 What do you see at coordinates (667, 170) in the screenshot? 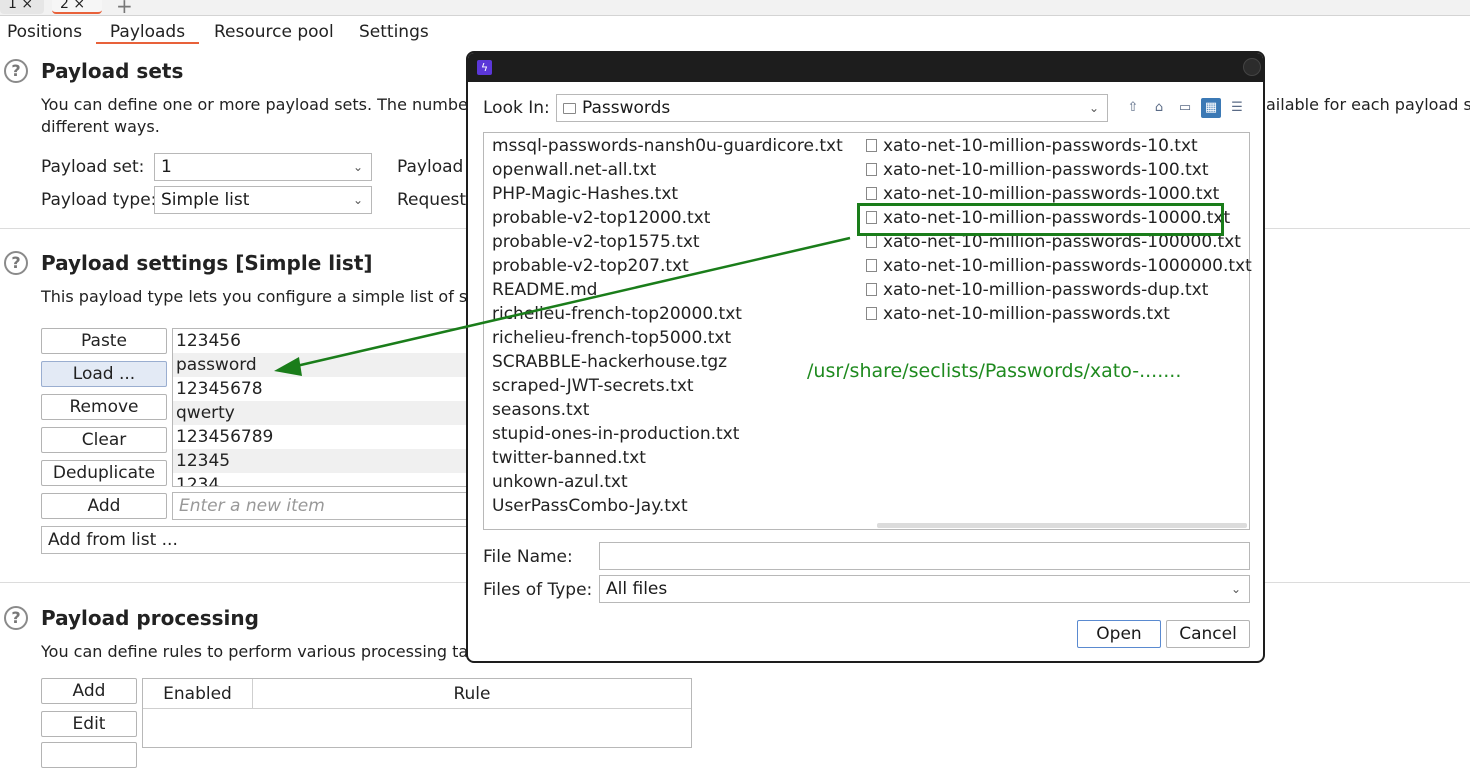
I see `list-item: openwall.net-all.txt` at bounding box center [667, 170].